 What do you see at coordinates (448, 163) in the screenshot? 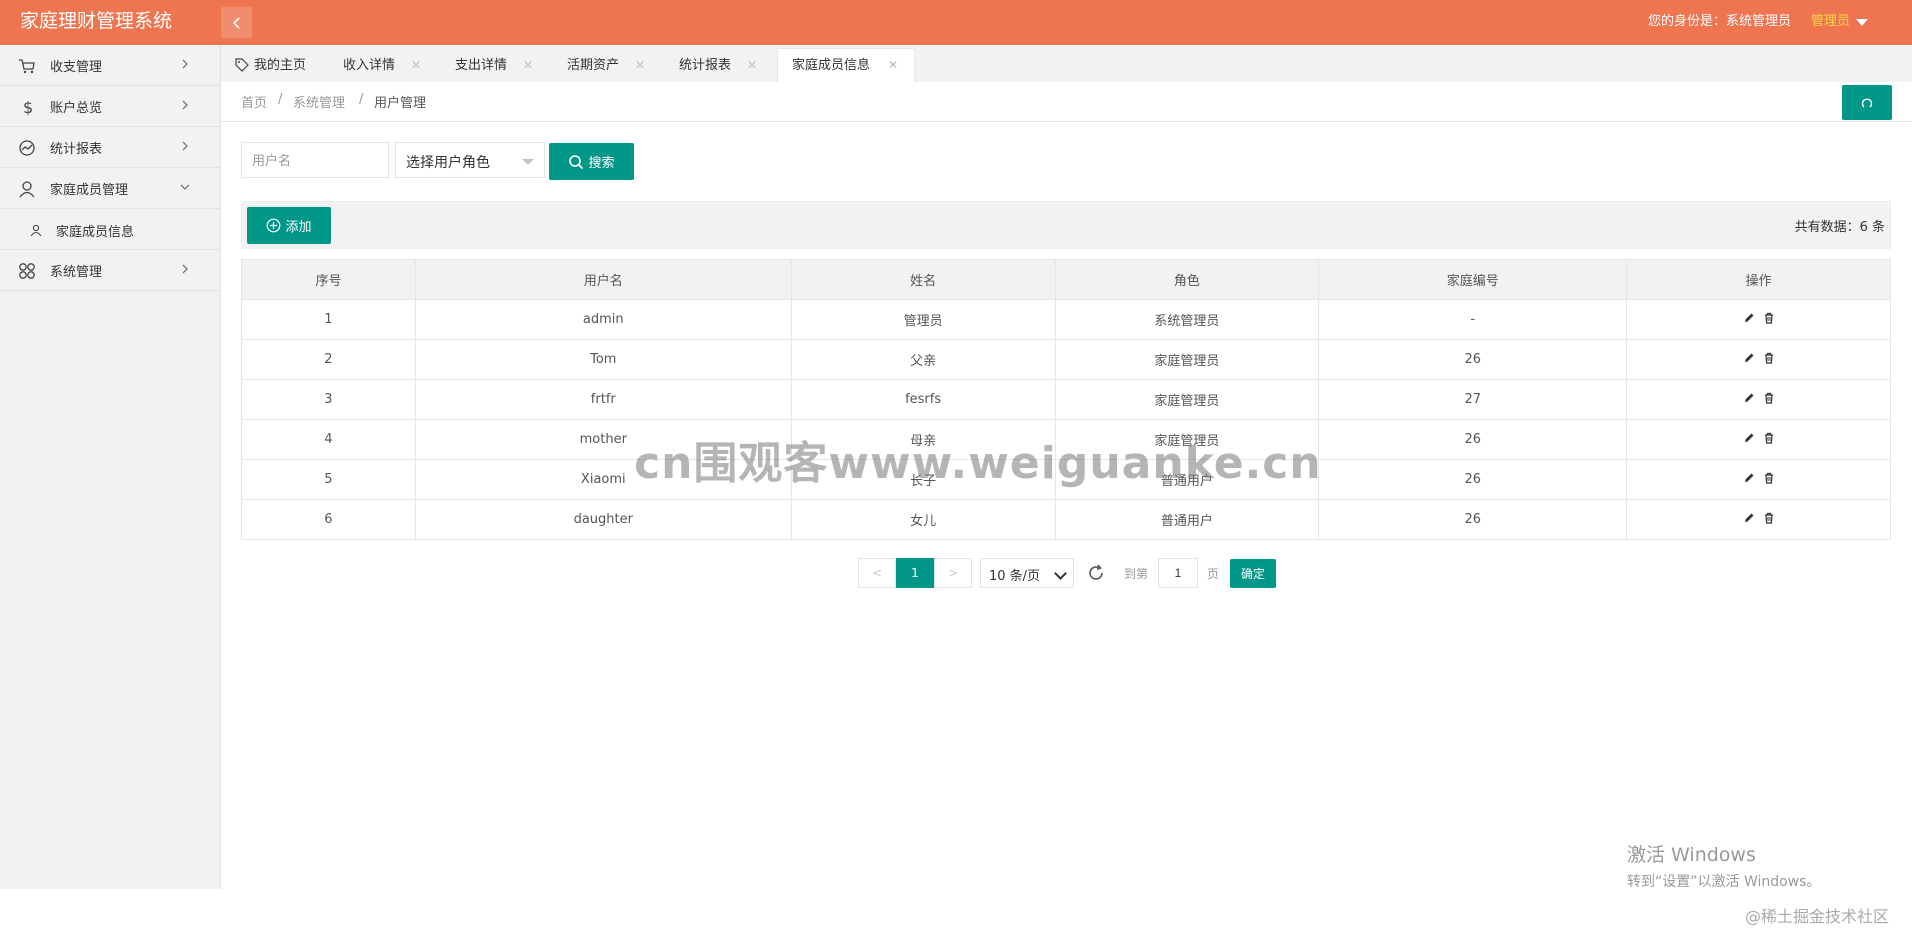
I see `role-select-value: 选择用户角色` at bounding box center [448, 163].